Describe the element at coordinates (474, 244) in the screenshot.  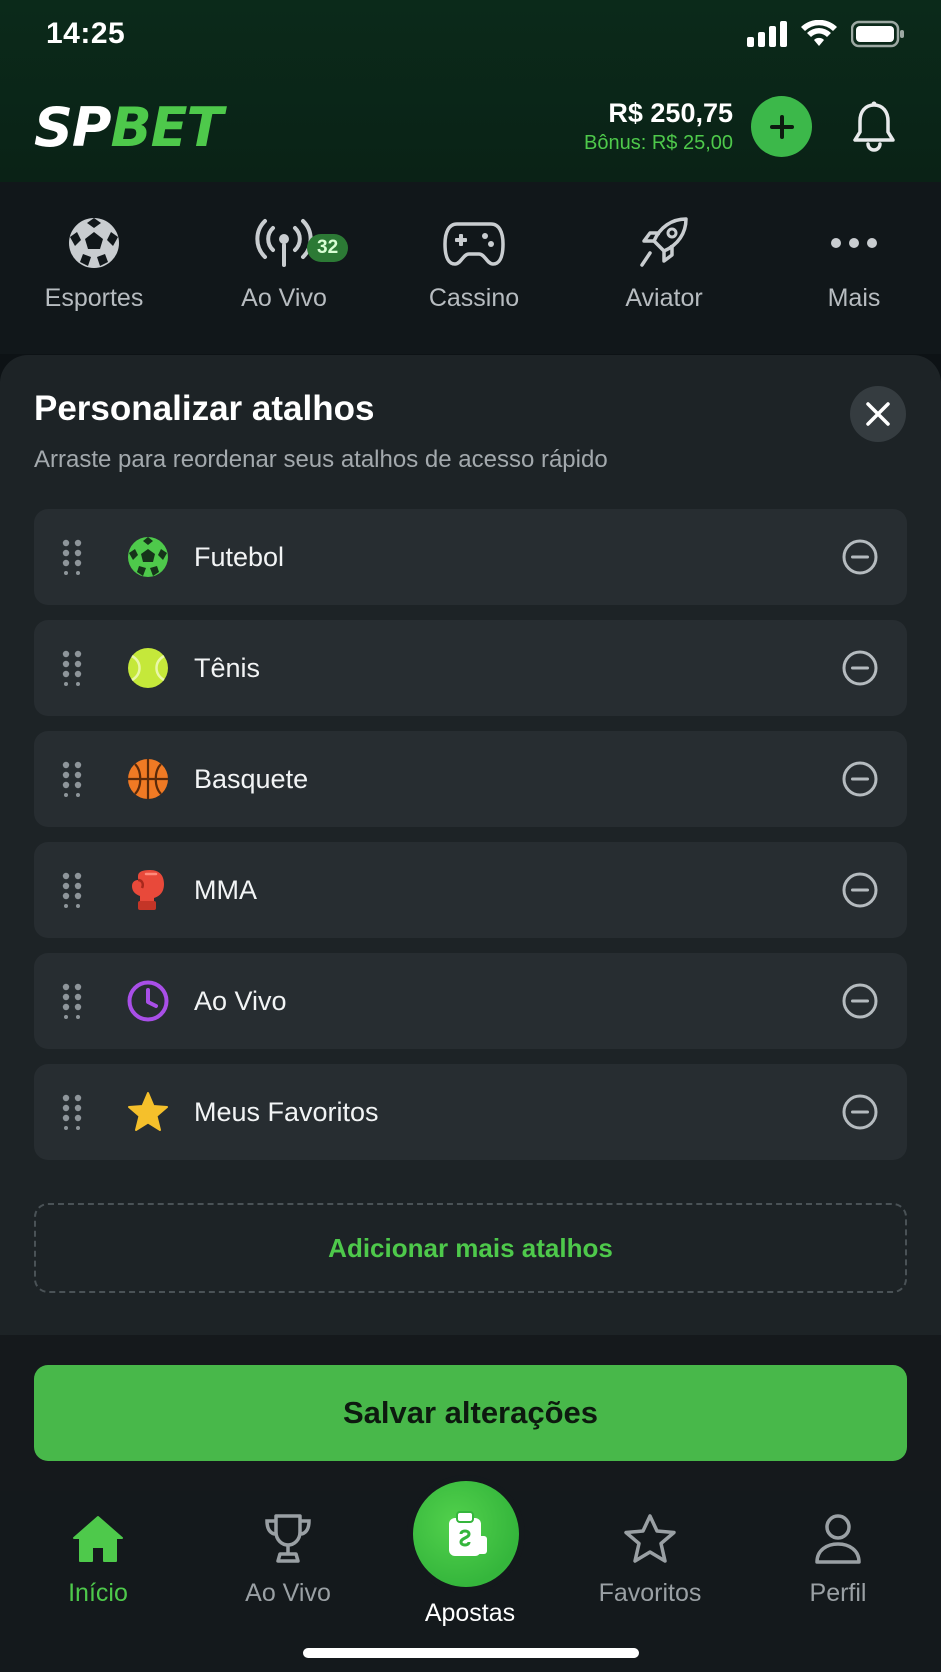
I see `gamepad-icon` at that location.